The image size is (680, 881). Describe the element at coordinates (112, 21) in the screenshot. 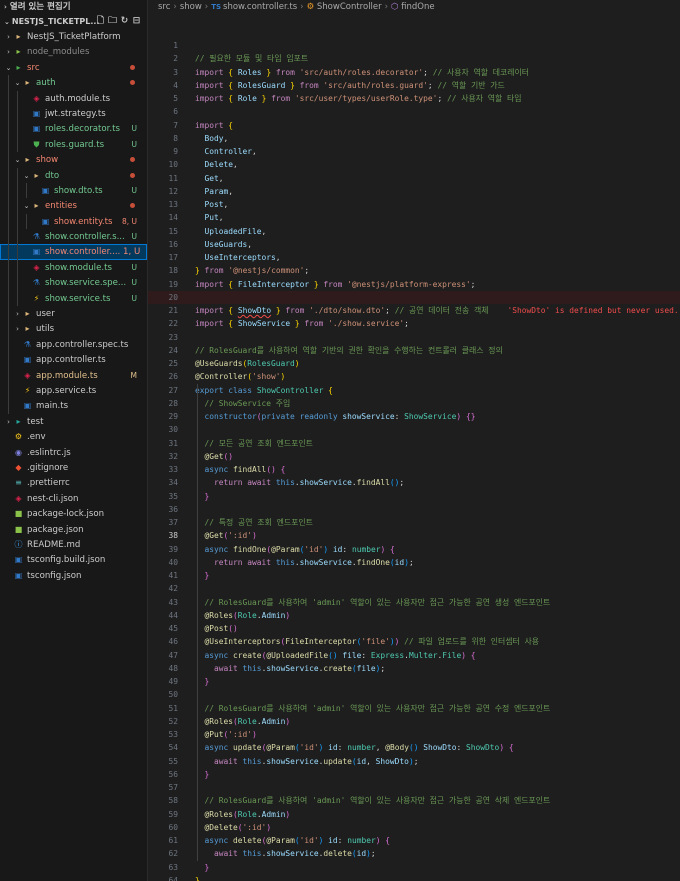

I see `new-folder-icon: 🗀` at that location.